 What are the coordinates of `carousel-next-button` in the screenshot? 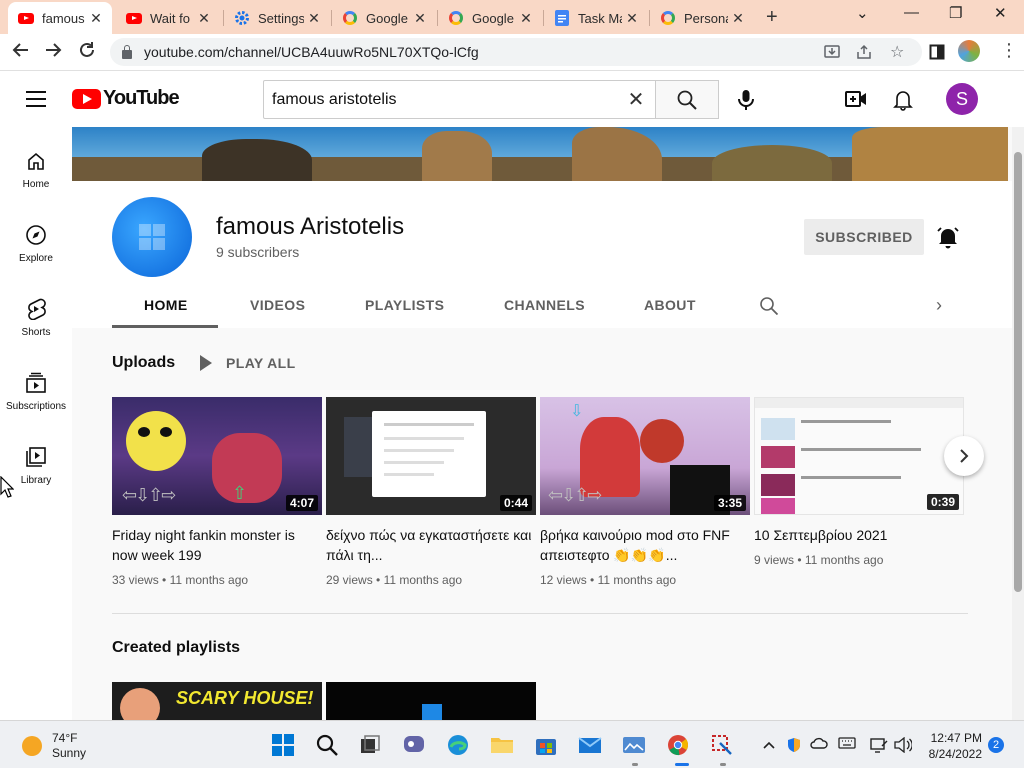 It's located at (964, 456).